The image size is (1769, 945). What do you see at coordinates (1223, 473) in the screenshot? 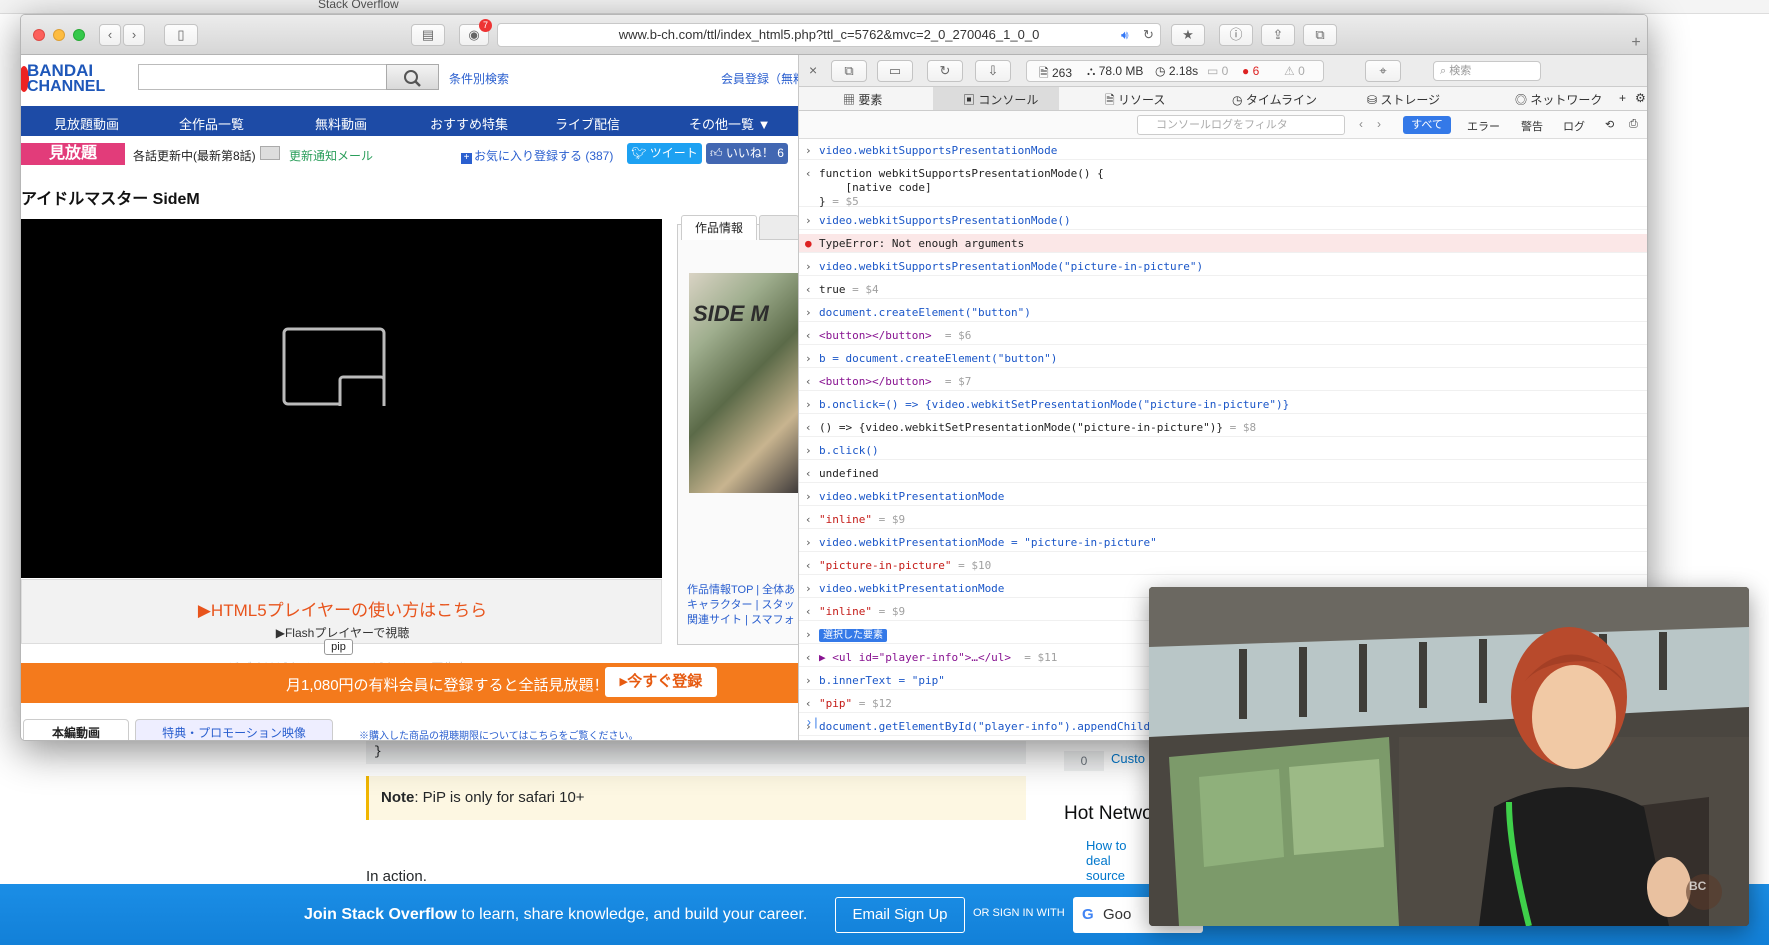
I see `console-output-row: ‹ undefined` at bounding box center [1223, 473].